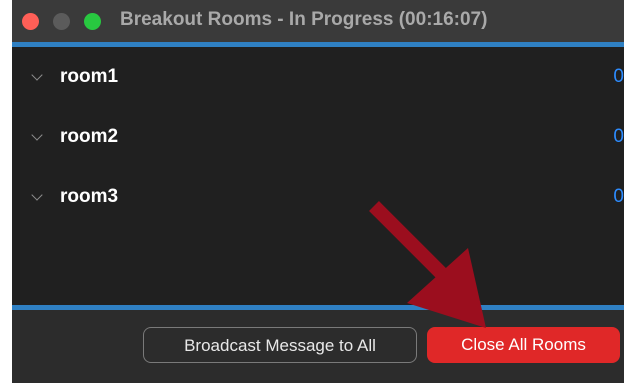 The width and height of the screenshot is (624, 383). I want to click on room-row: room3 0, so click(318, 197).